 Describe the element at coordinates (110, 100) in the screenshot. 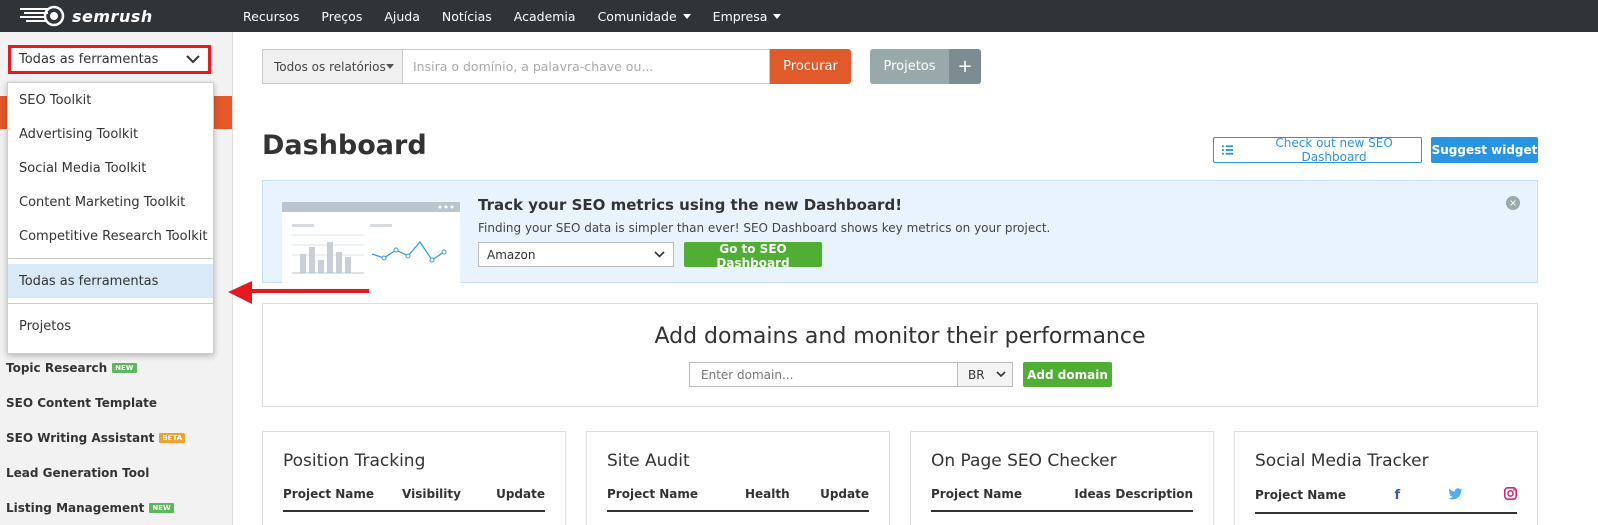

I see `dropdown-item-seo-toolkit: SEO Toolkit` at that location.